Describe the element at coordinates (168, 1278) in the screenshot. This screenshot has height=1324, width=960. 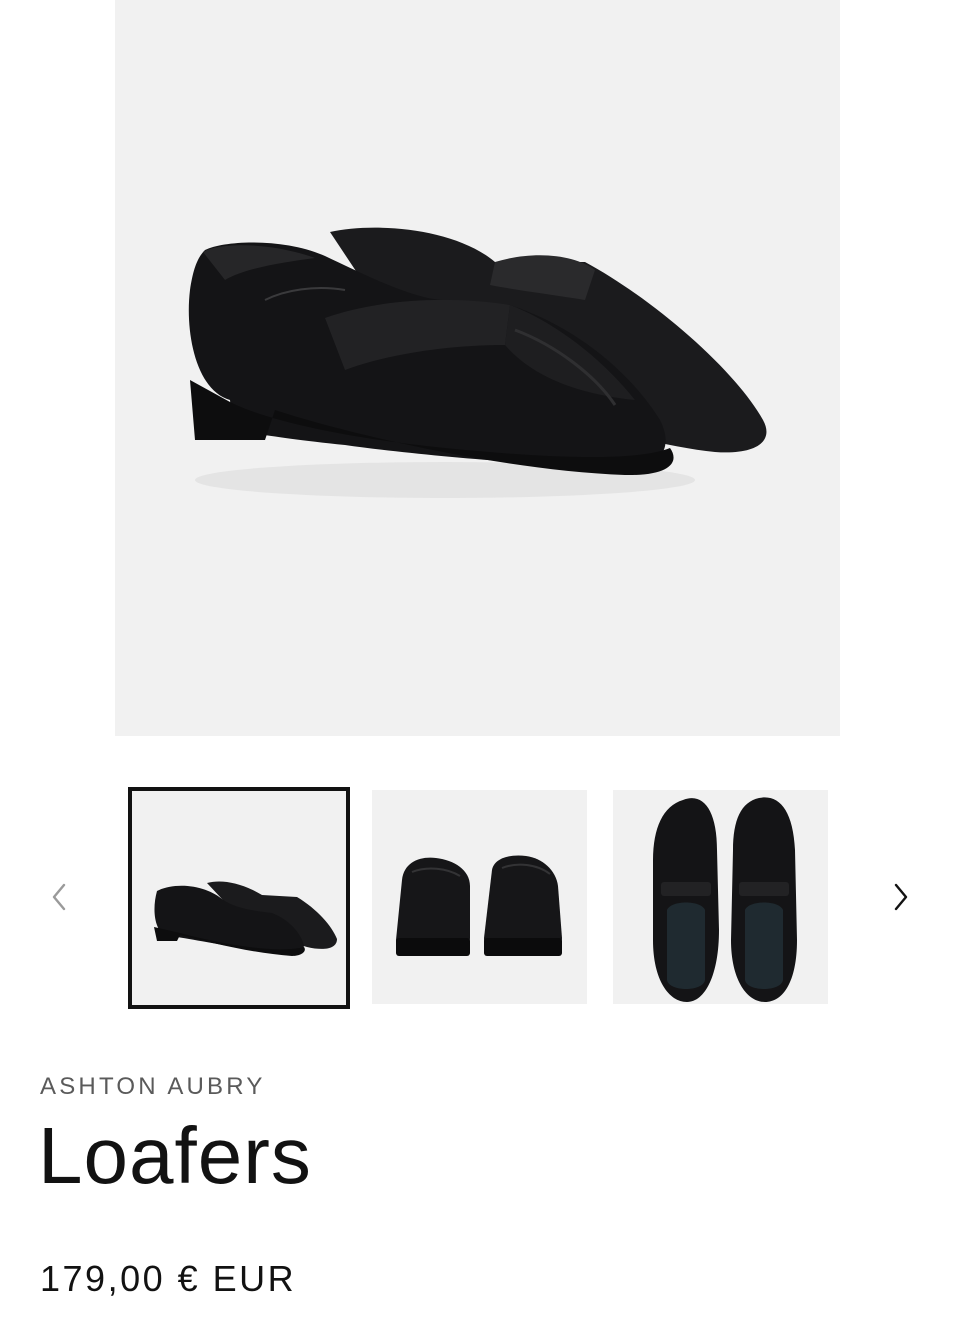
I see `product-price: 179,00 € EUR` at that location.